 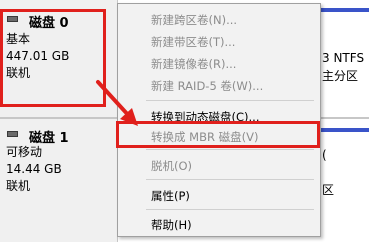 What do you see at coordinates (117, 103) in the screenshot?
I see `annotation-arrow-icon` at bounding box center [117, 103].